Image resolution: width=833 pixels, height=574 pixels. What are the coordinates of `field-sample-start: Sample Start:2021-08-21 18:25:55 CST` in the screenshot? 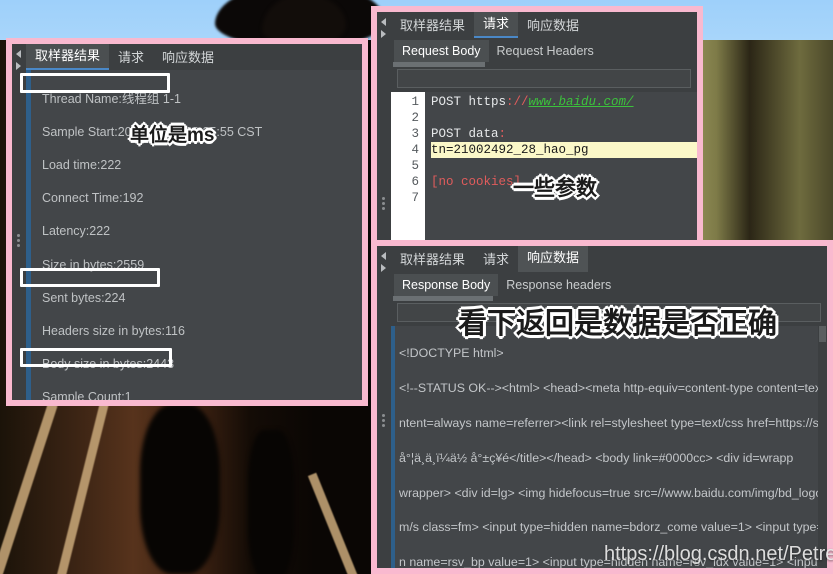 It's located at (152, 131).